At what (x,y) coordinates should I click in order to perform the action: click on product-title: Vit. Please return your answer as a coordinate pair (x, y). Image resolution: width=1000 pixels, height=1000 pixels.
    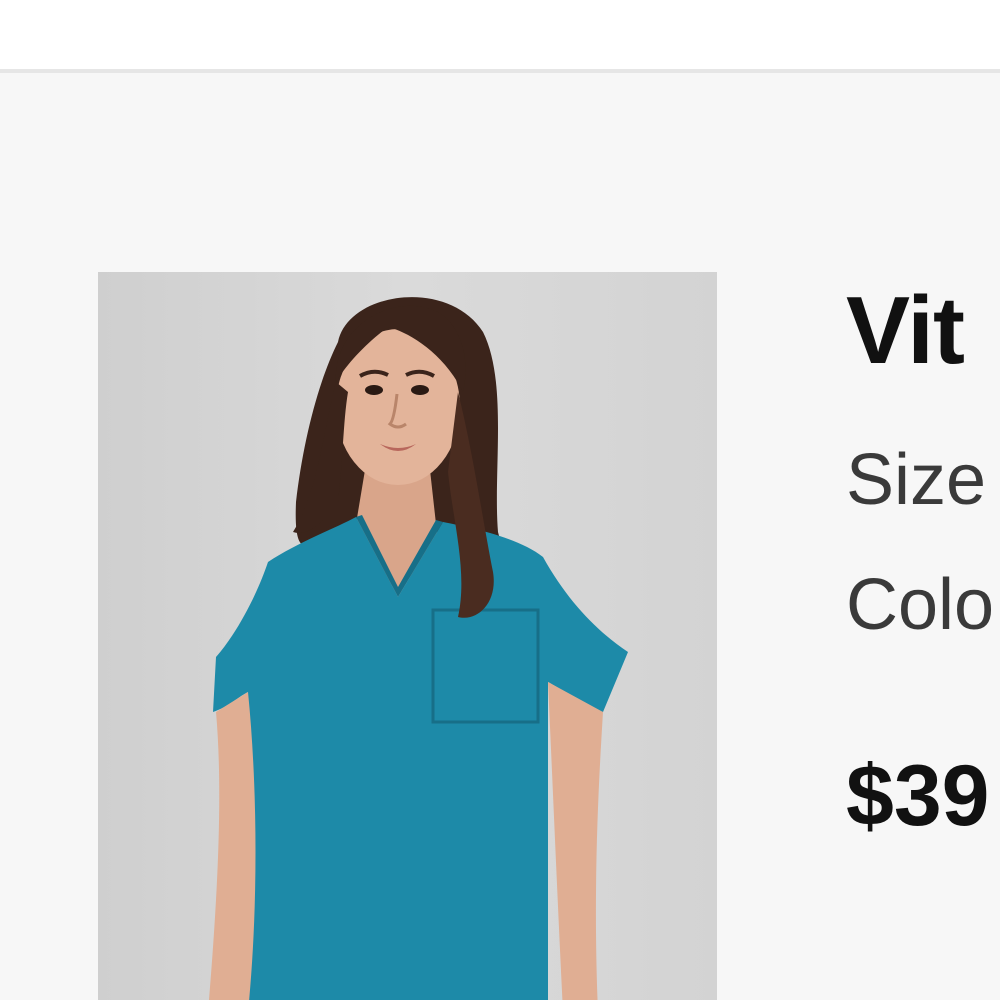
    Looking at the image, I should click on (905, 330).